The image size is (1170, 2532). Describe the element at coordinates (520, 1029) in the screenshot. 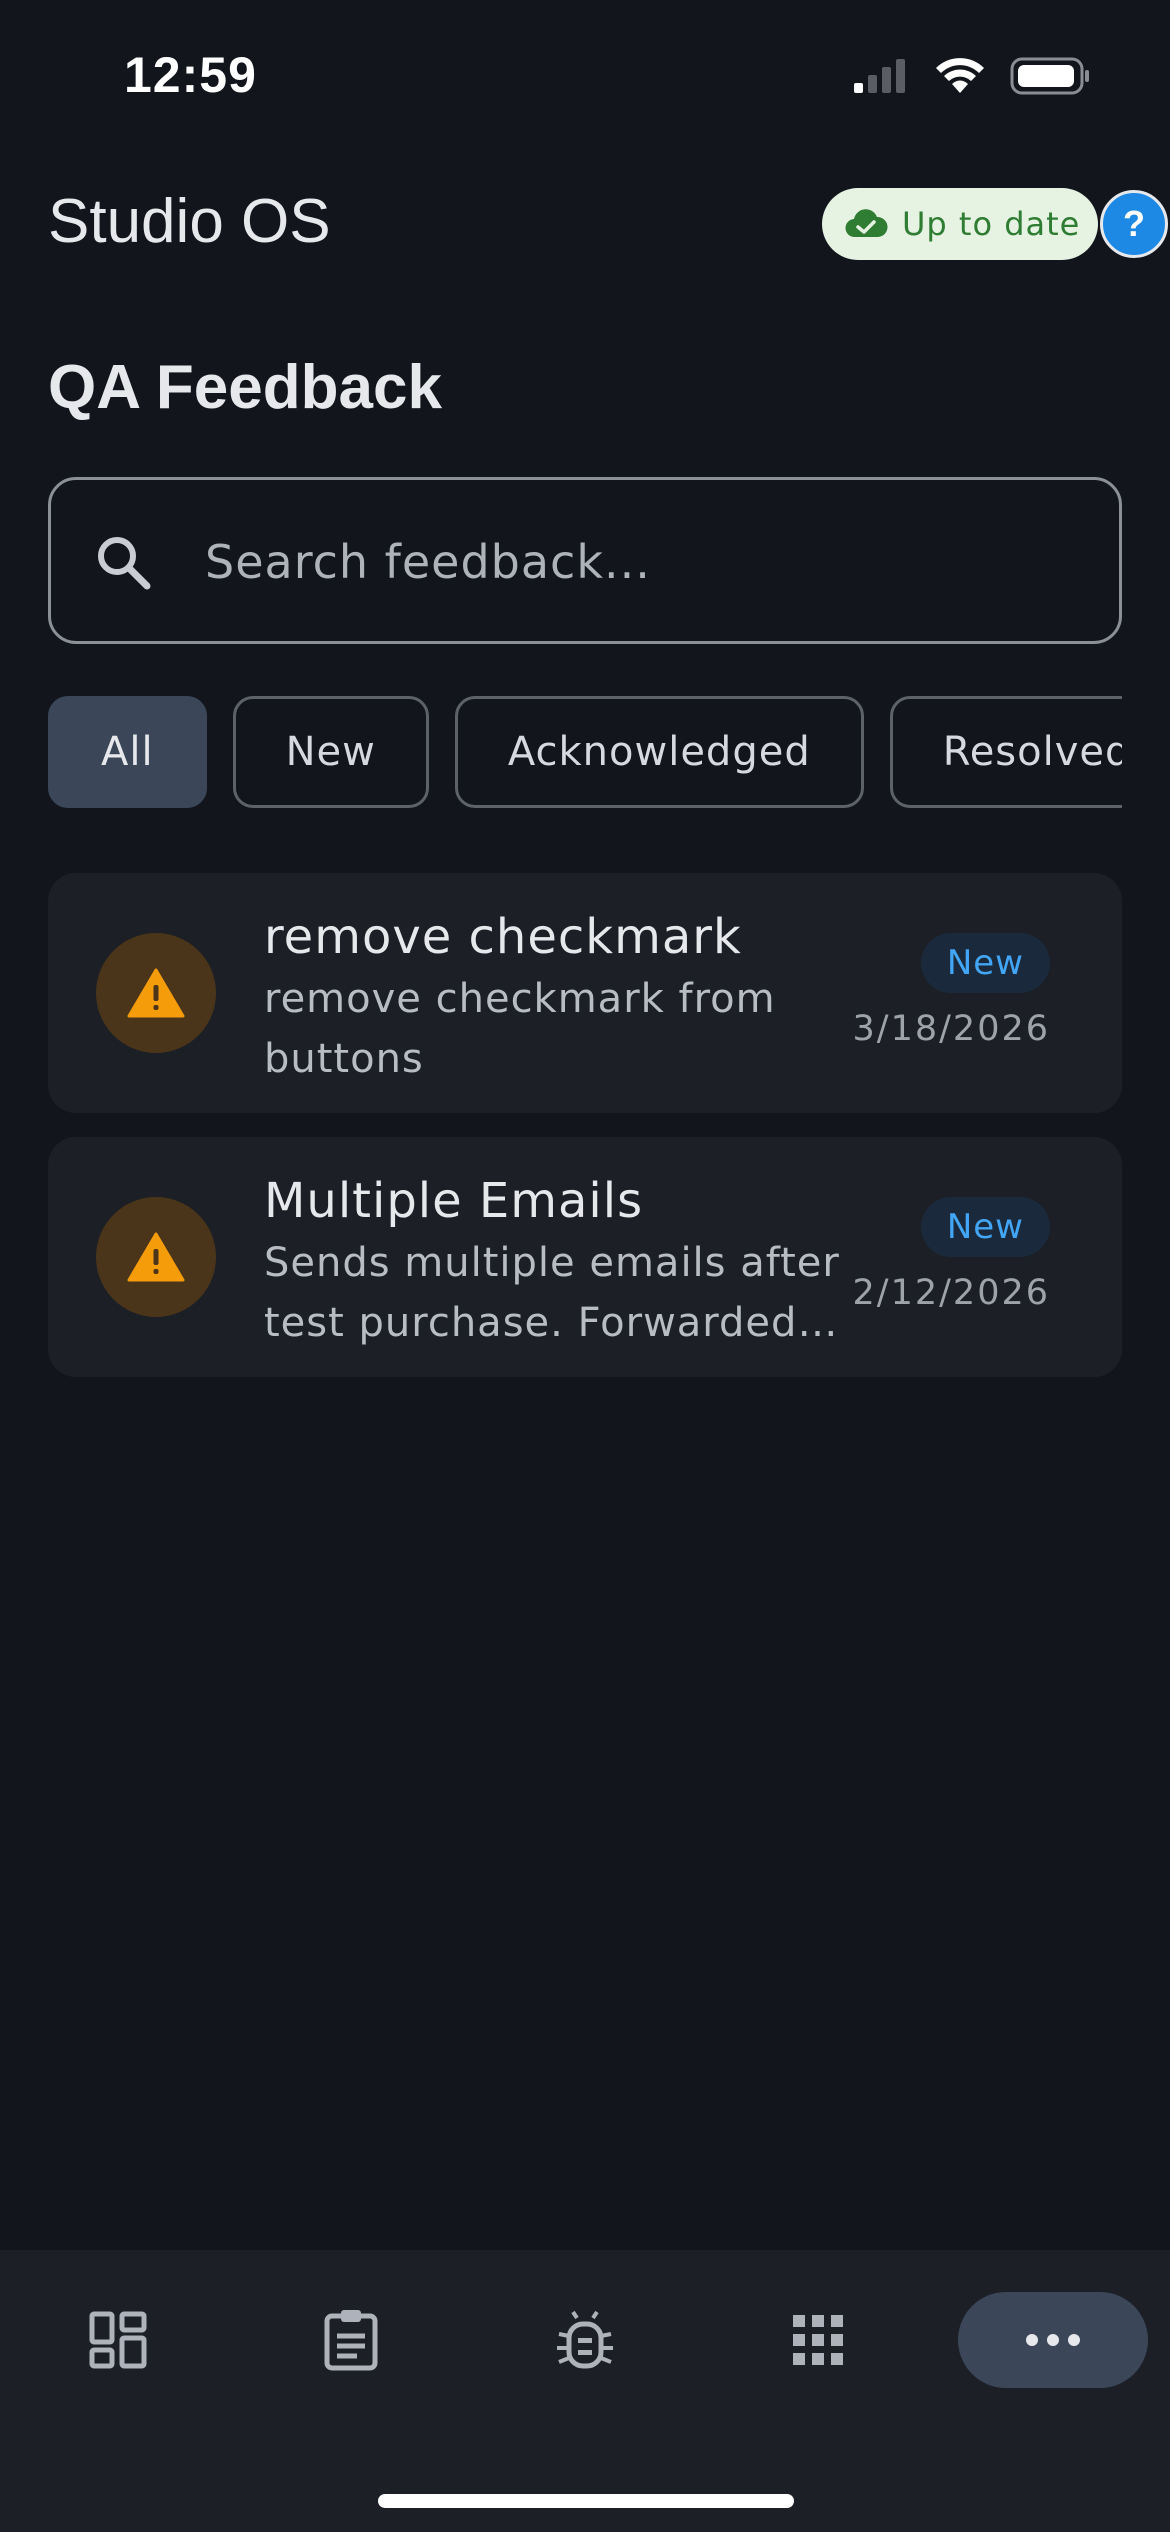

I see `feedback-description: remove checkmark from buttons` at that location.